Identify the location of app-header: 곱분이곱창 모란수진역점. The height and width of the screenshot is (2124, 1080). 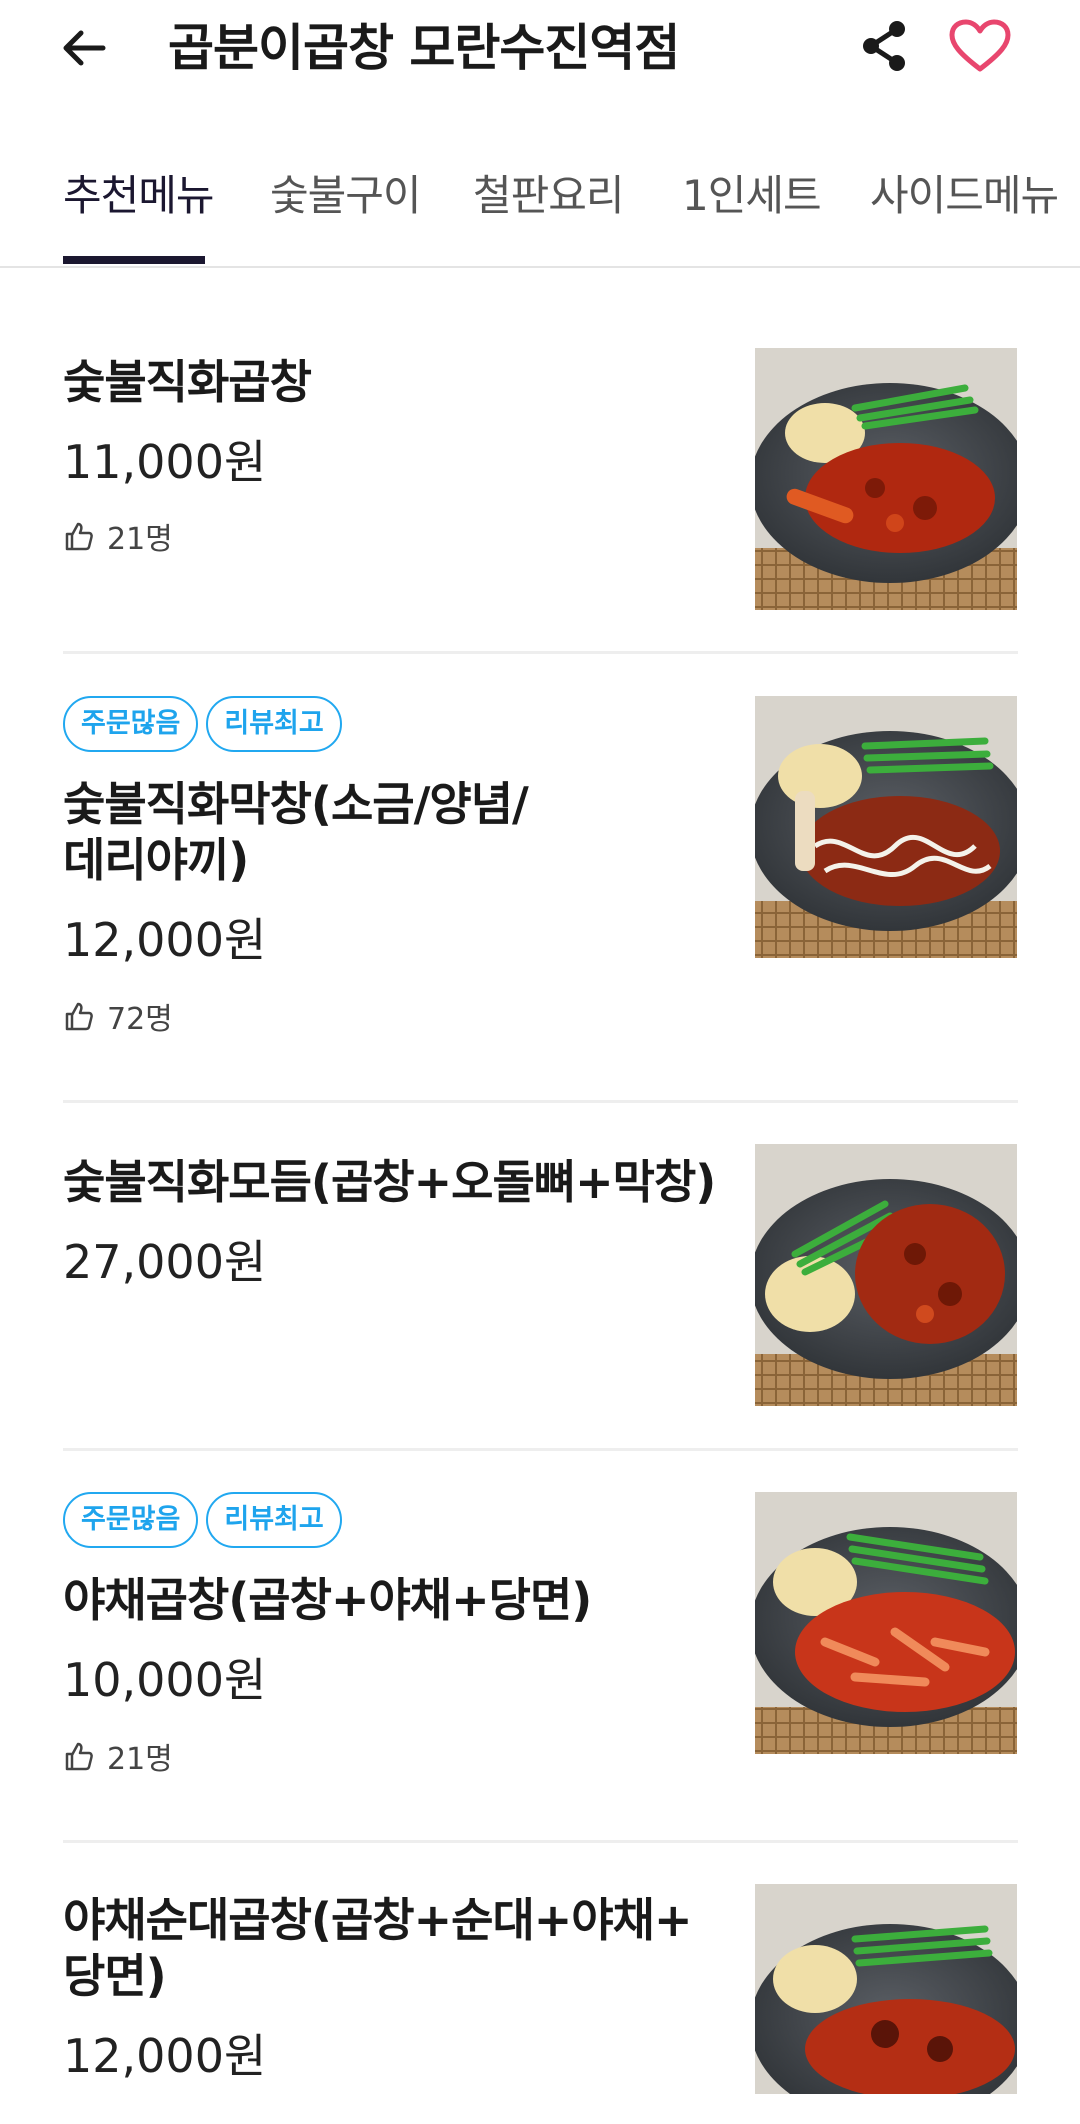
(540, 50).